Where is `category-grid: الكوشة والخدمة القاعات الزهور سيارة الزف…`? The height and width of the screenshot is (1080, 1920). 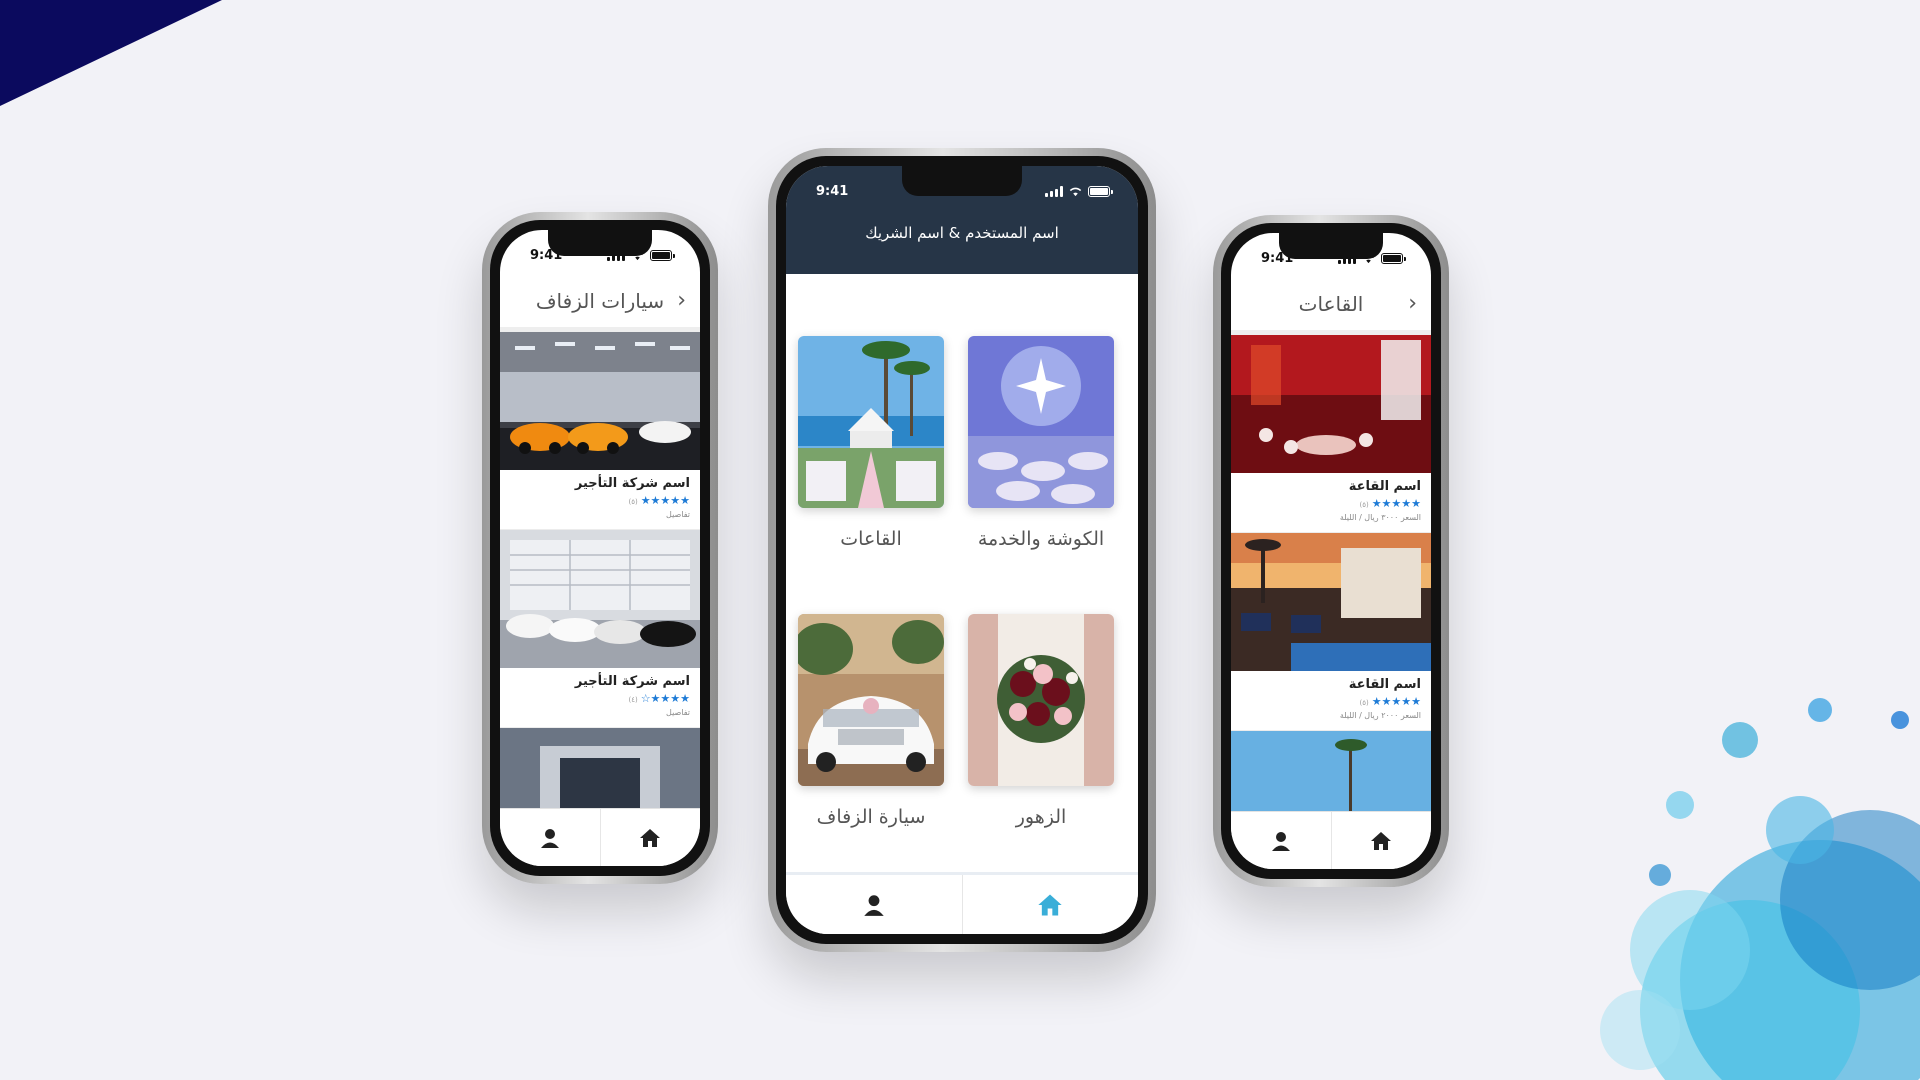
category-grid: الكوشة والخدمة القاعات الزهور سيارة الزف… is located at coordinates (962, 573).